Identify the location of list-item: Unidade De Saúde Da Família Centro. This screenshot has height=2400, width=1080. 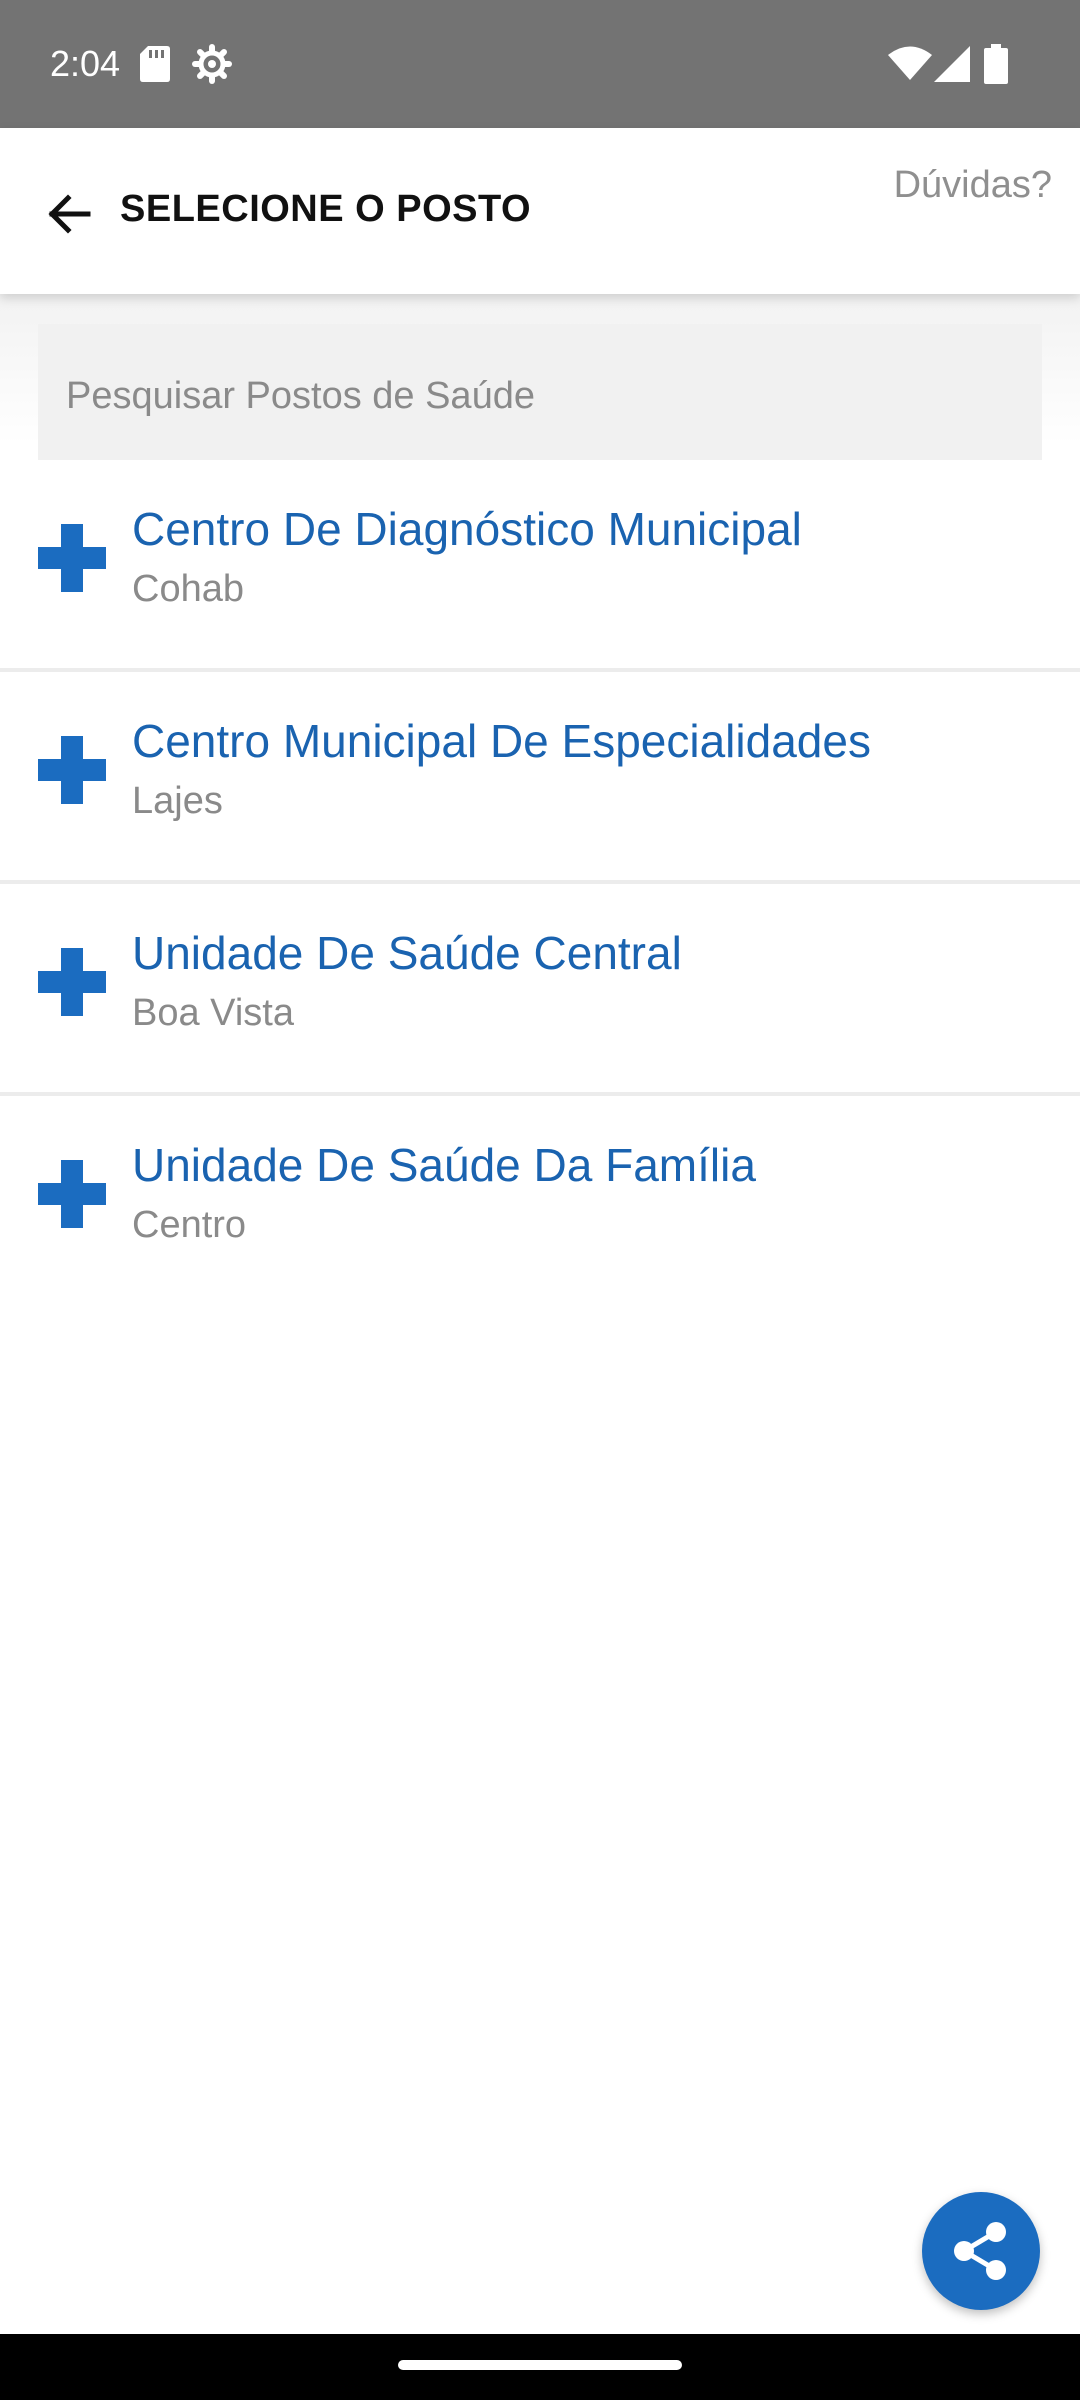
(540, 1200).